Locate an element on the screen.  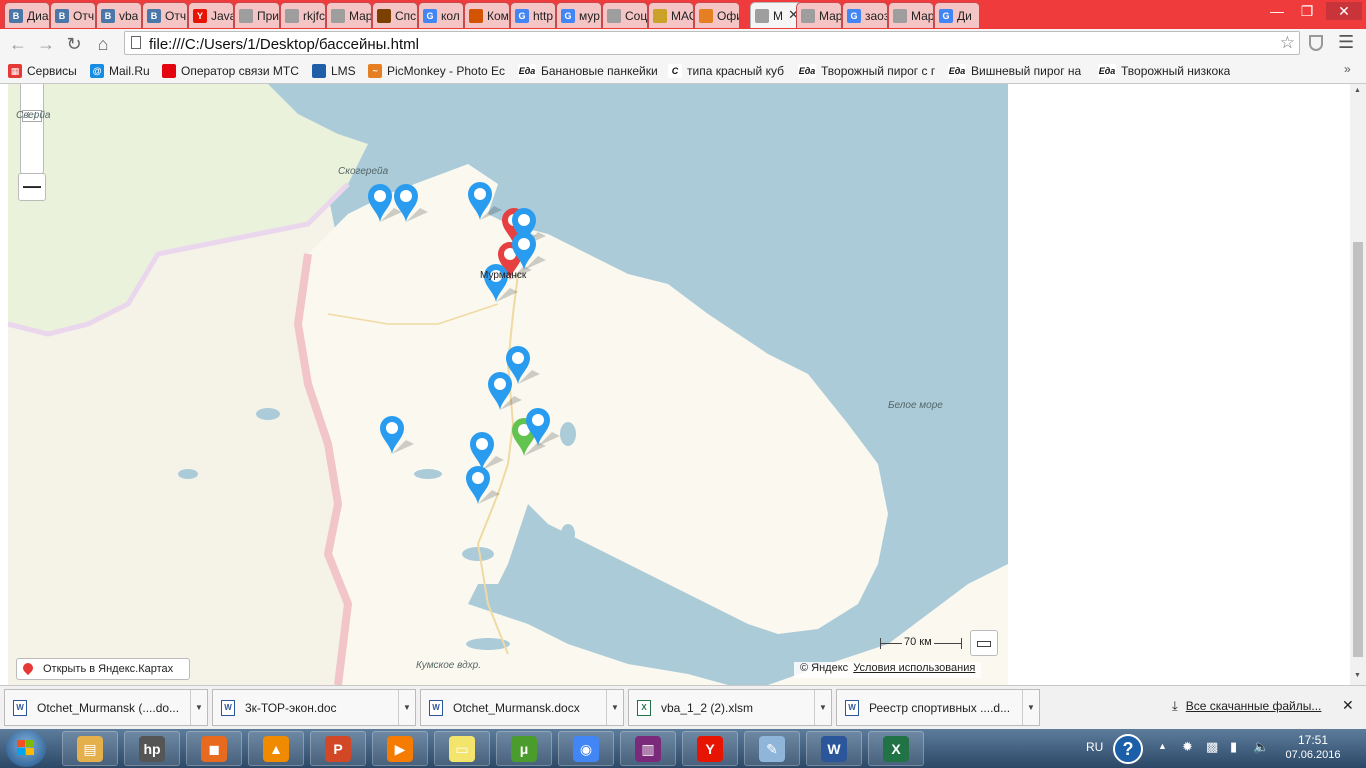
taskbar-powerpoint: P is located at coordinates (338, 748).